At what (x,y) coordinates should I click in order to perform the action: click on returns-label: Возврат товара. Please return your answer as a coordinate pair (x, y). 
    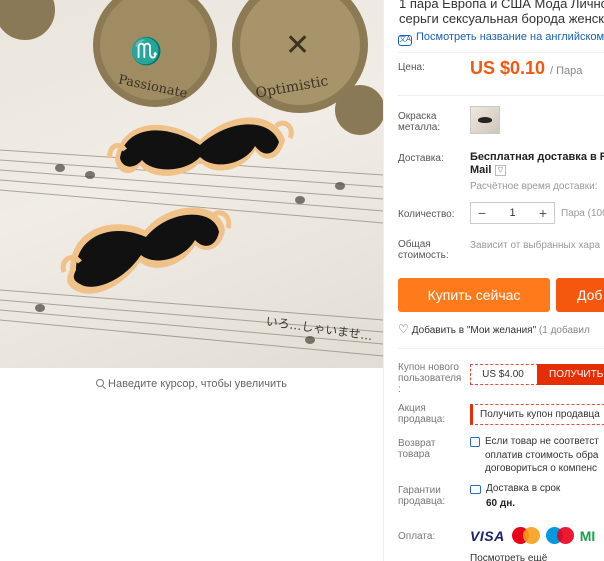
    Looking at the image, I should click on (417, 449).